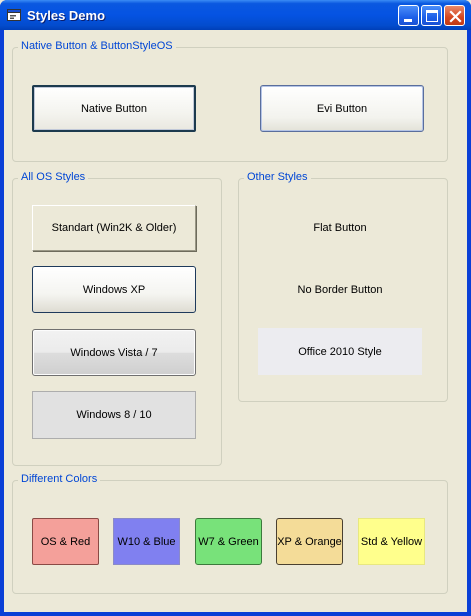 Image resolution: width=471 pixels, height=616 pixels. What do you see at coordinates (235, 15) in the screenshot?
I see `title-bar: Styles Demo` at bounding box center [235, 15].